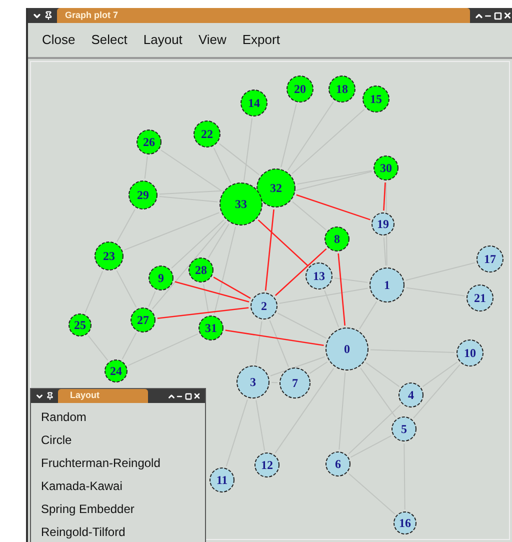  Describe the element at coordinates (383, 224) in the screenshot. I see `graph-node: 19` at that location.